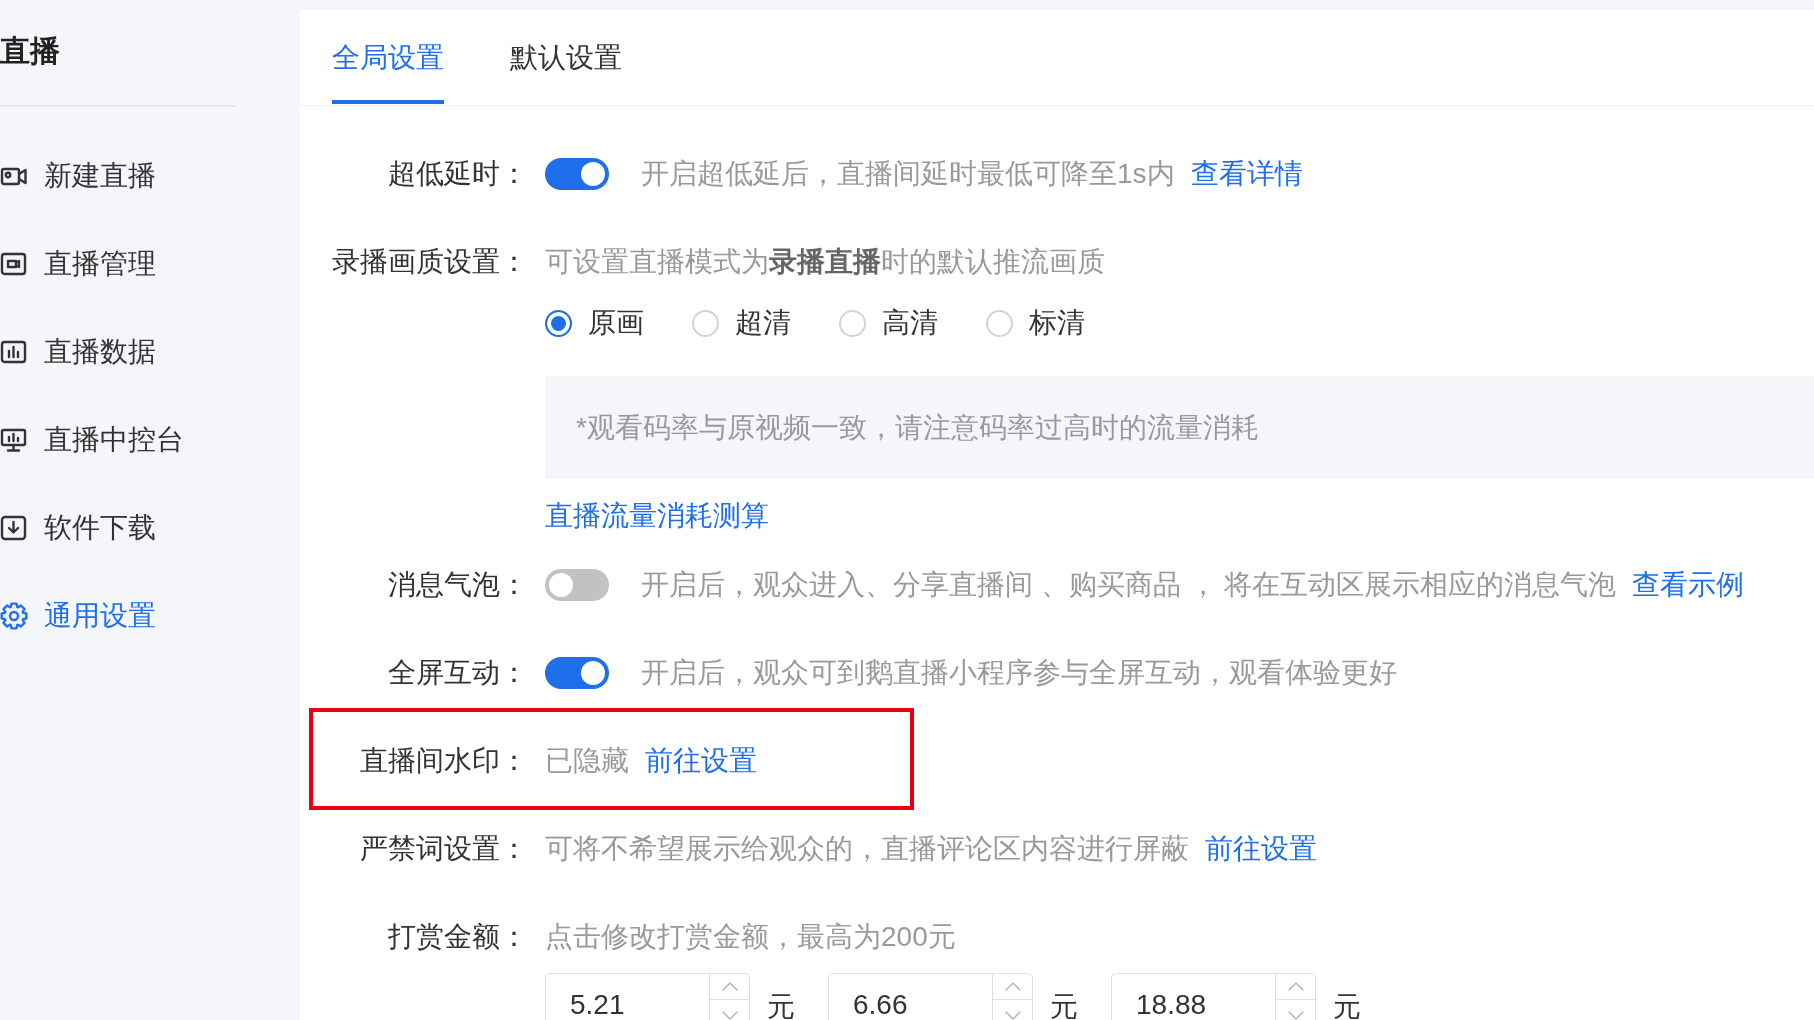 The image size is (1814, 1020). I want to click on monitor-icon, so click(14, 440).